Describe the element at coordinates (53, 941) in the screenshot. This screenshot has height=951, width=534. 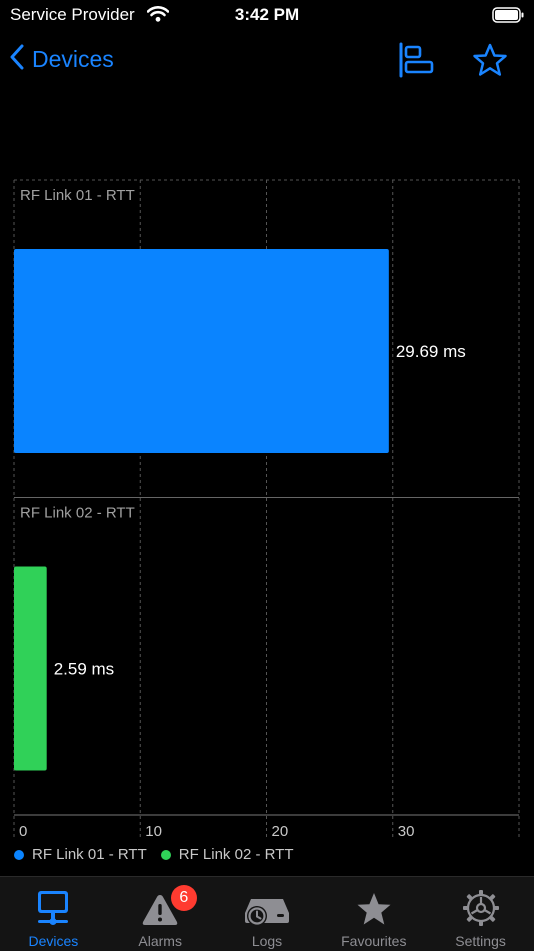
I see `tab-label: Devices` at that location.